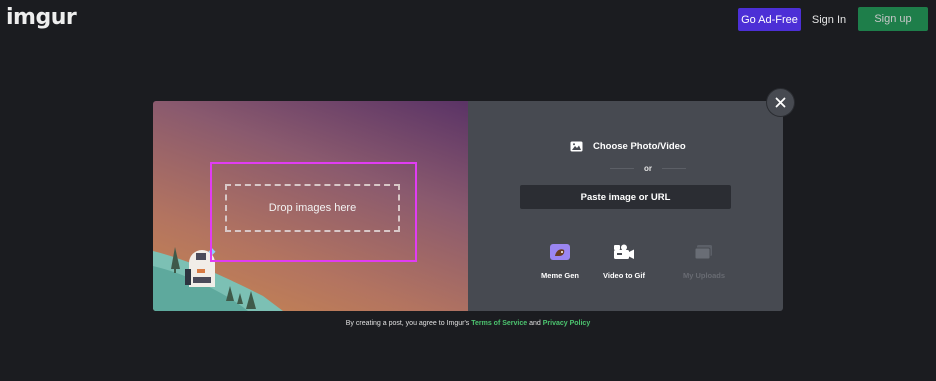 Image resolution: width=936 pixels, height=381 pixels. I want to click on video-to-gif-button: Video to Gif, so click(624, 262).